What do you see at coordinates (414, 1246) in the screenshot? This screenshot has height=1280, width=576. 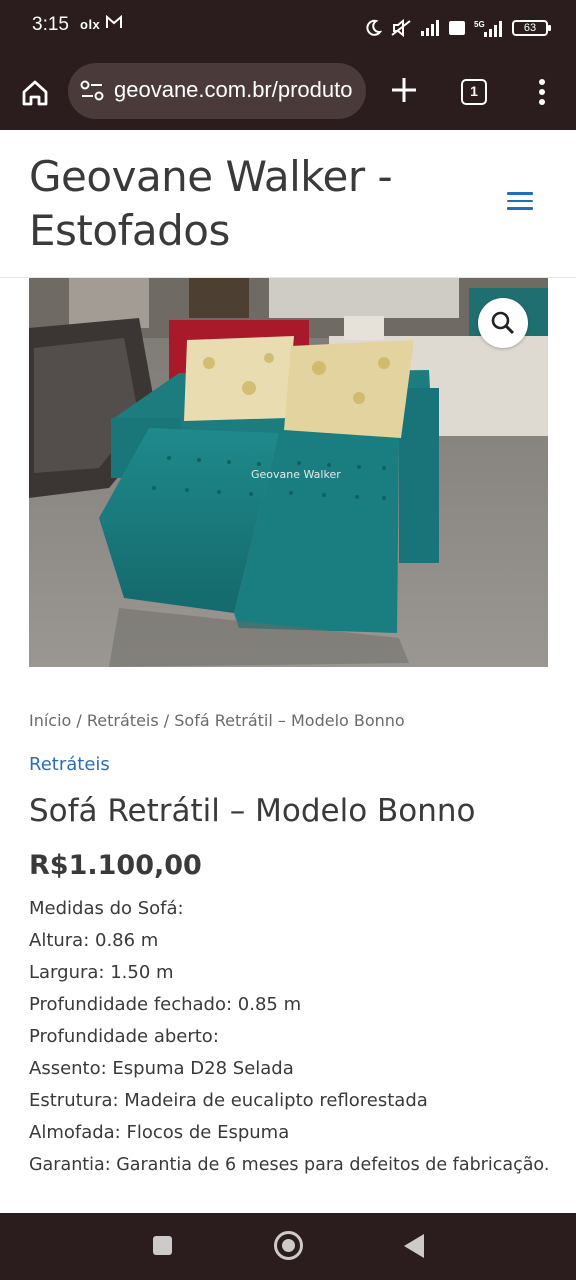 I see `back-triangle-icon` at bounding box center [414, 1246].